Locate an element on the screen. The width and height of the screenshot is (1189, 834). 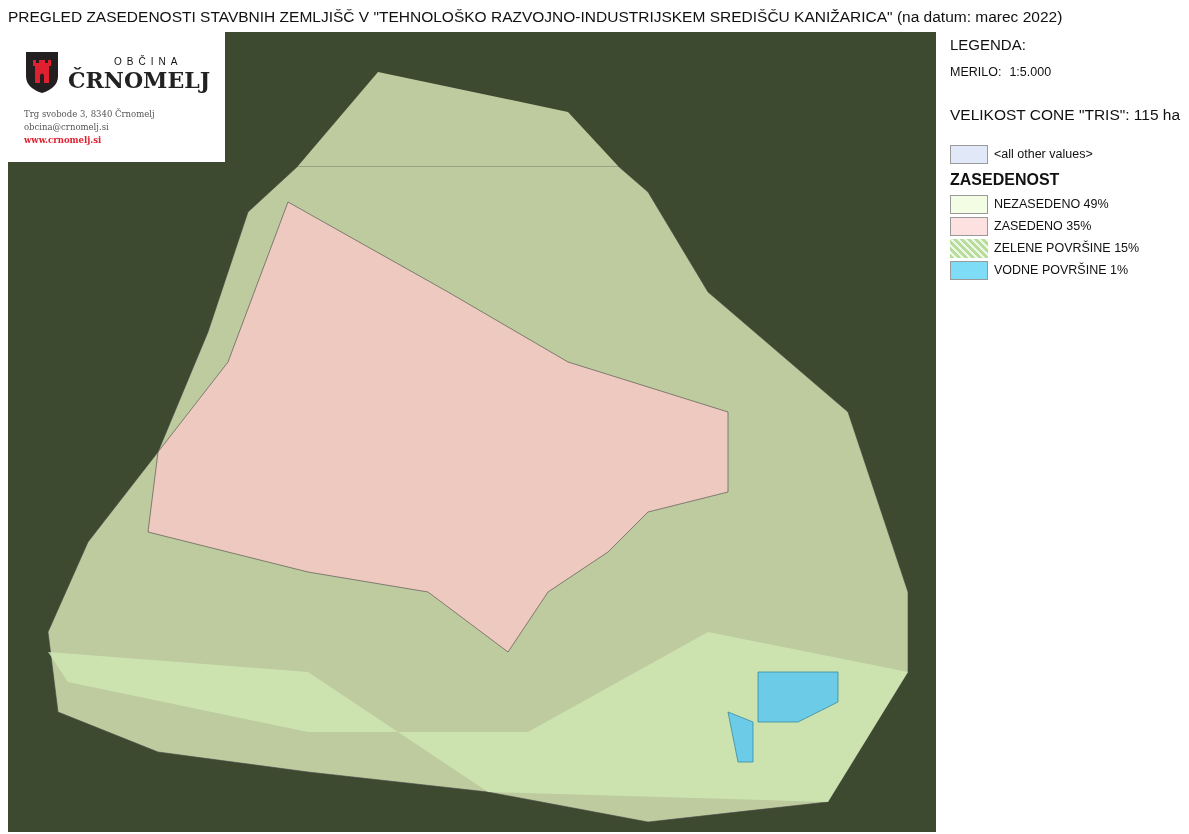
scale-label: MERILO: is located at coordinates (976, 72).